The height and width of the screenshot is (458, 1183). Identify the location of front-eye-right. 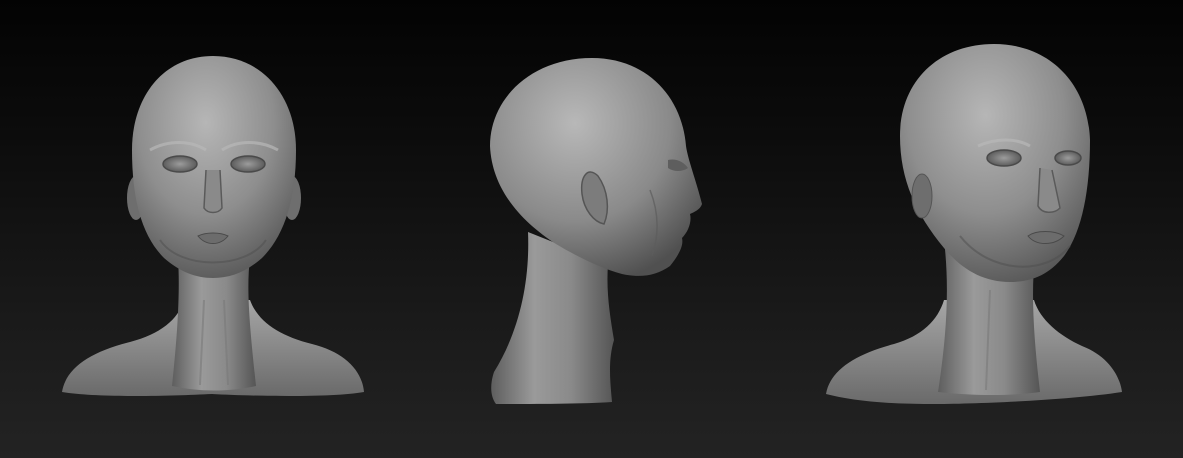
(248, 164).